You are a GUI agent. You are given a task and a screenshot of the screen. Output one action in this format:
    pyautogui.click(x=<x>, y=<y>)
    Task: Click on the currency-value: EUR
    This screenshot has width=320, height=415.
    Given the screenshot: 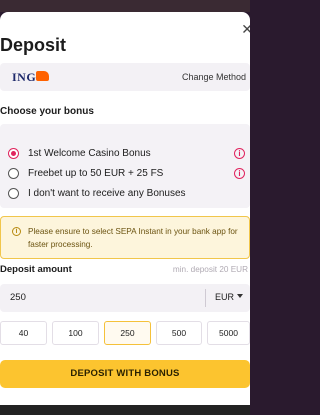 What is the action you would take?
    pyautogui.click(x=225, y=297)
    